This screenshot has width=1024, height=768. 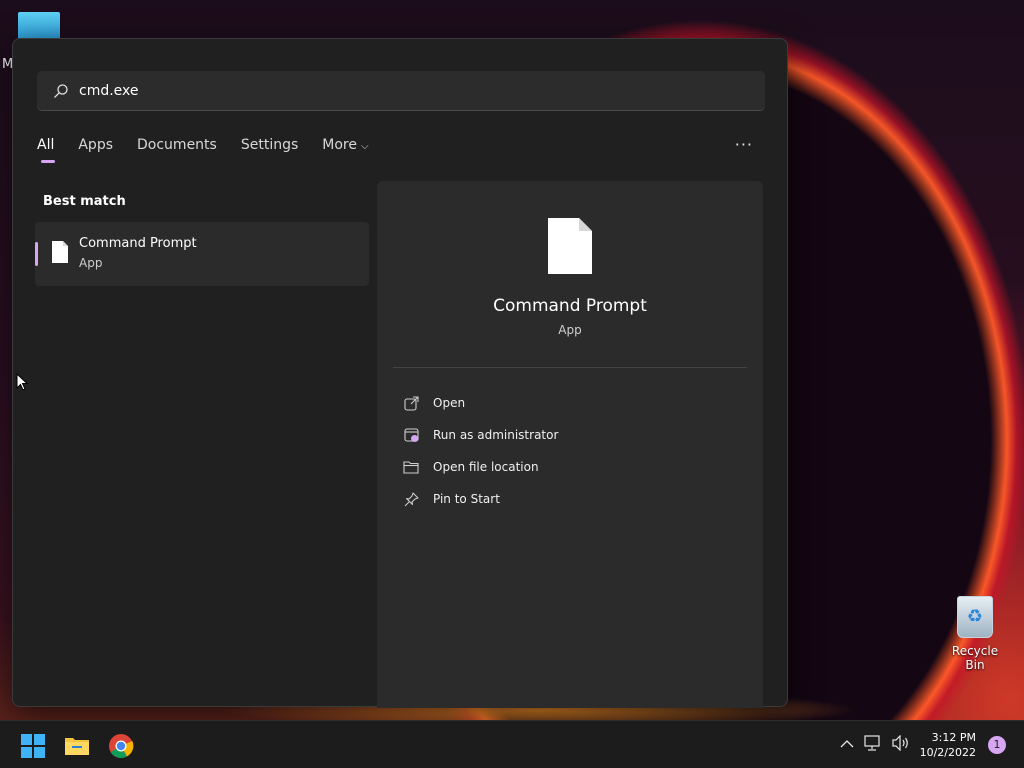 I want to click on run-as-administrator-action: Run as administrator, so click(x=480, y=435).